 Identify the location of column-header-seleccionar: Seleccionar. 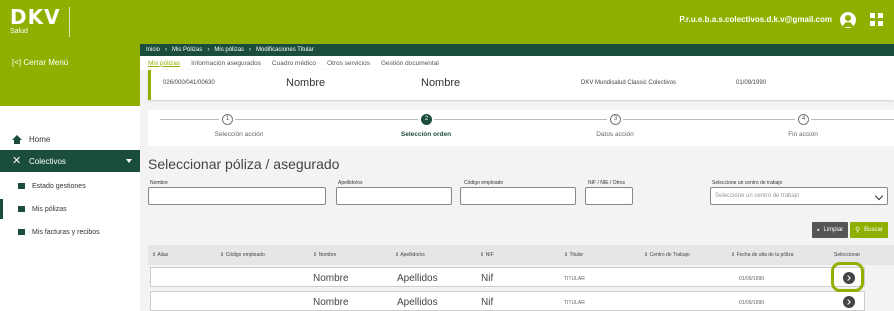
(847, 255).